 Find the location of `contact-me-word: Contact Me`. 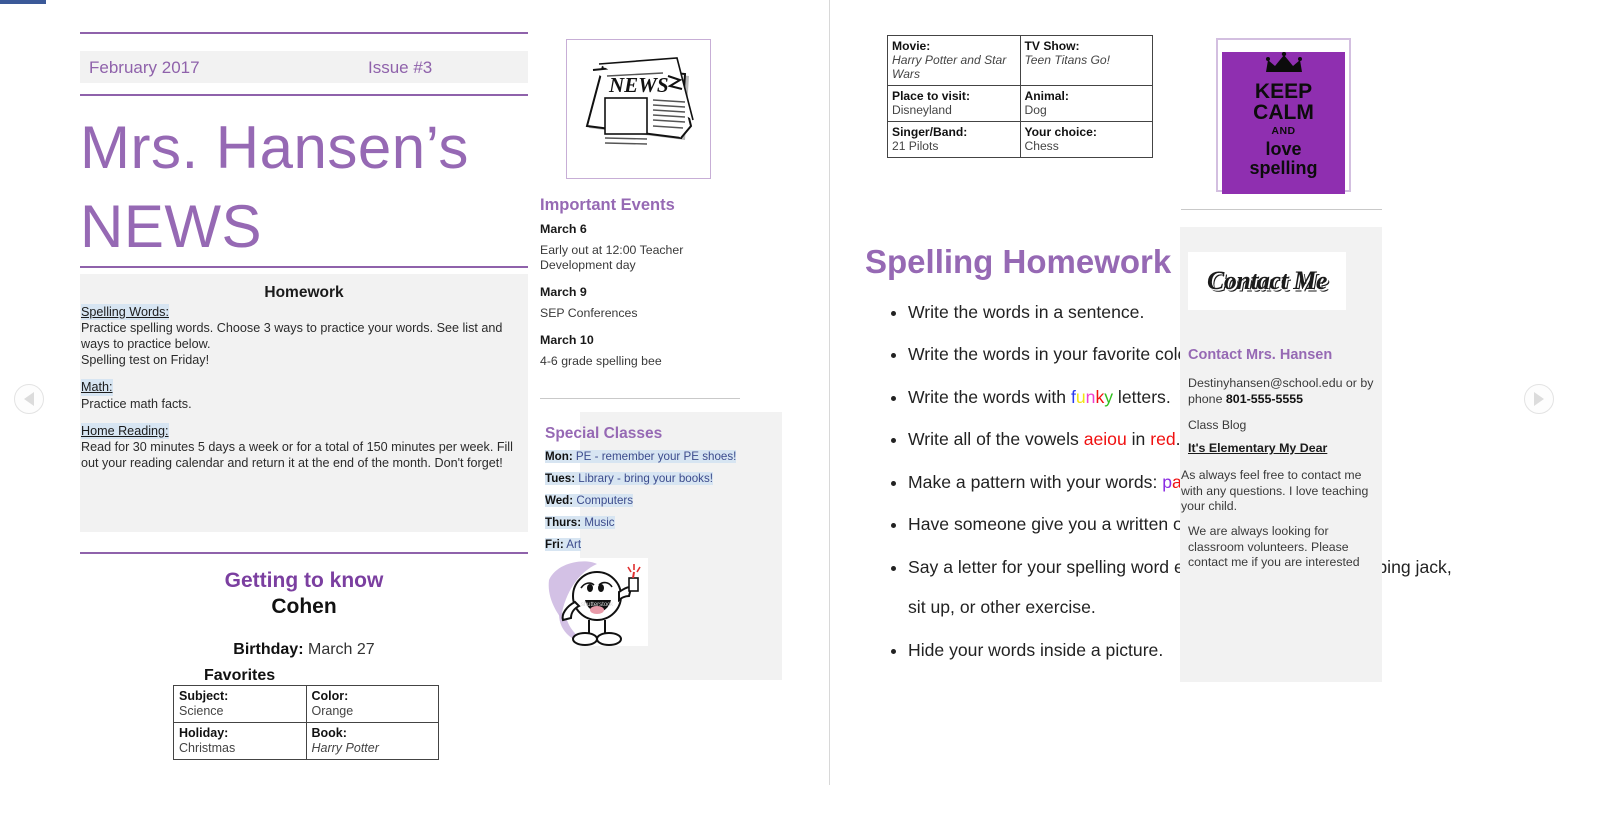

contact-me-word: Contact Me is located at coordinates (1267, 280).